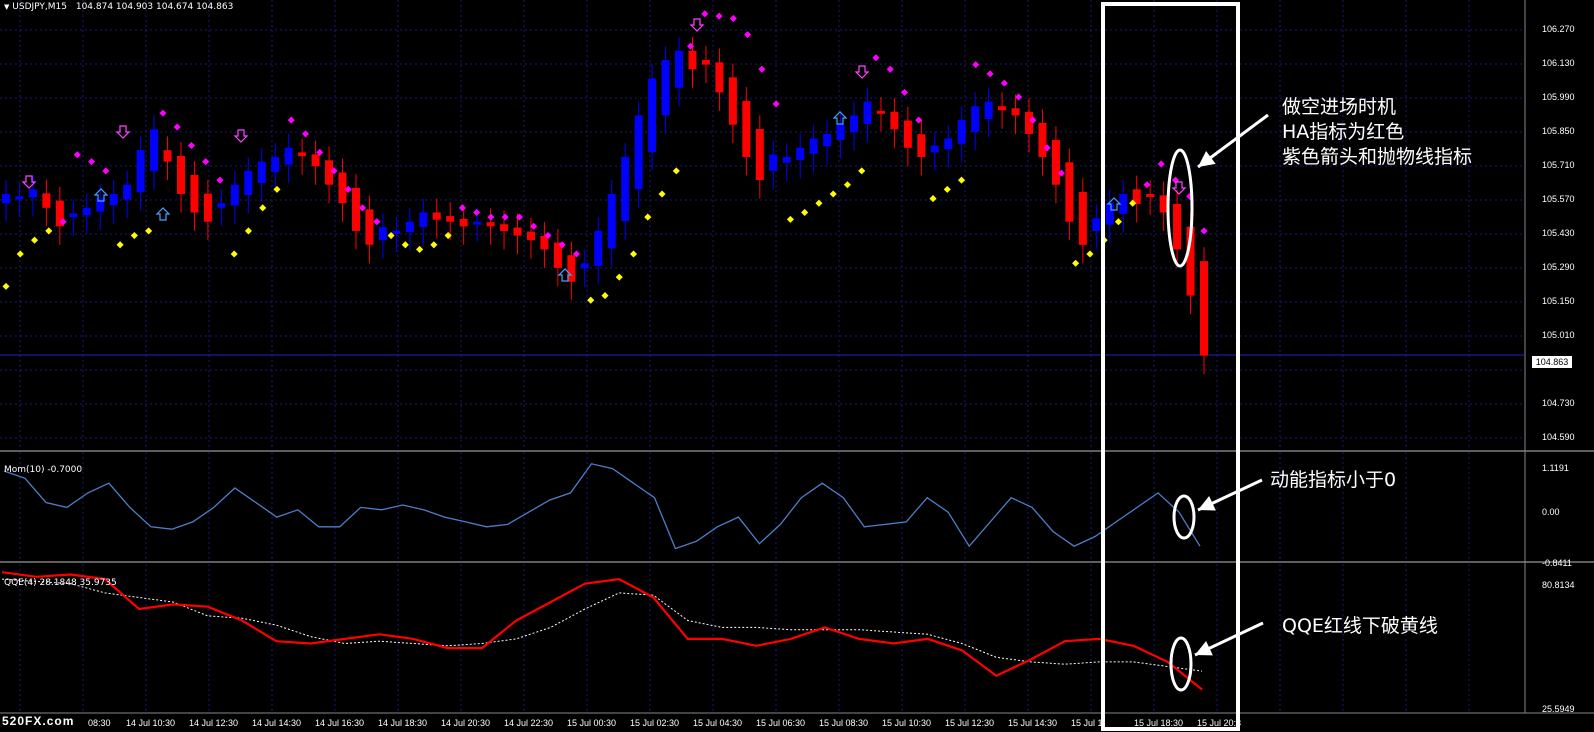 Image resolution: width=1594 pixels, height=732 pixels. I want to click on ohlc-values: 104.874 104.903 104.674 104.863, so click(154, 7).